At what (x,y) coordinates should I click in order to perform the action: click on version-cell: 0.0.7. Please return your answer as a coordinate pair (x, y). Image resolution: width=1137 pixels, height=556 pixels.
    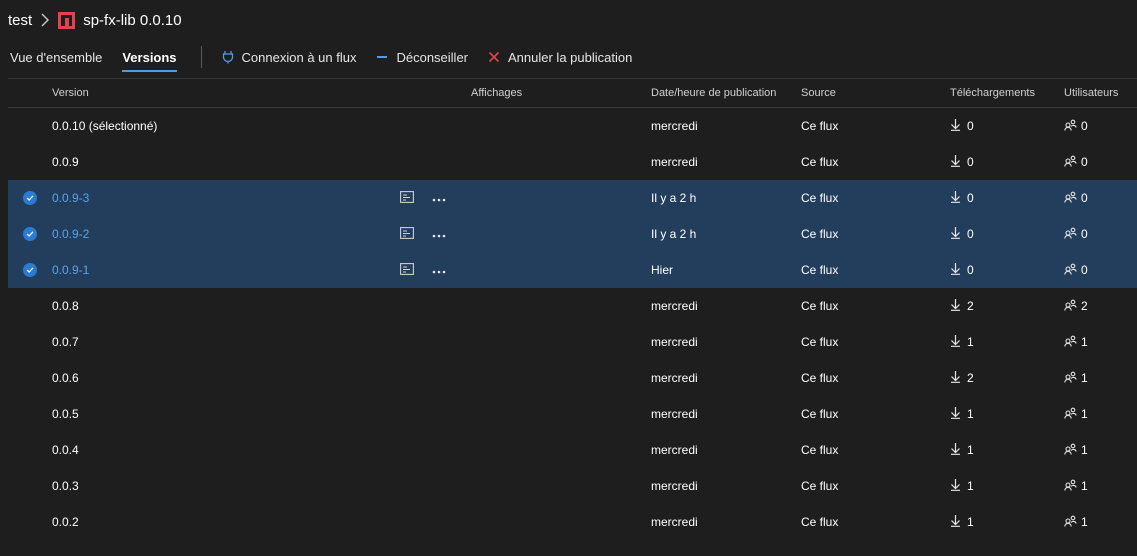
    Looking at the image, I should click on (200, 342).